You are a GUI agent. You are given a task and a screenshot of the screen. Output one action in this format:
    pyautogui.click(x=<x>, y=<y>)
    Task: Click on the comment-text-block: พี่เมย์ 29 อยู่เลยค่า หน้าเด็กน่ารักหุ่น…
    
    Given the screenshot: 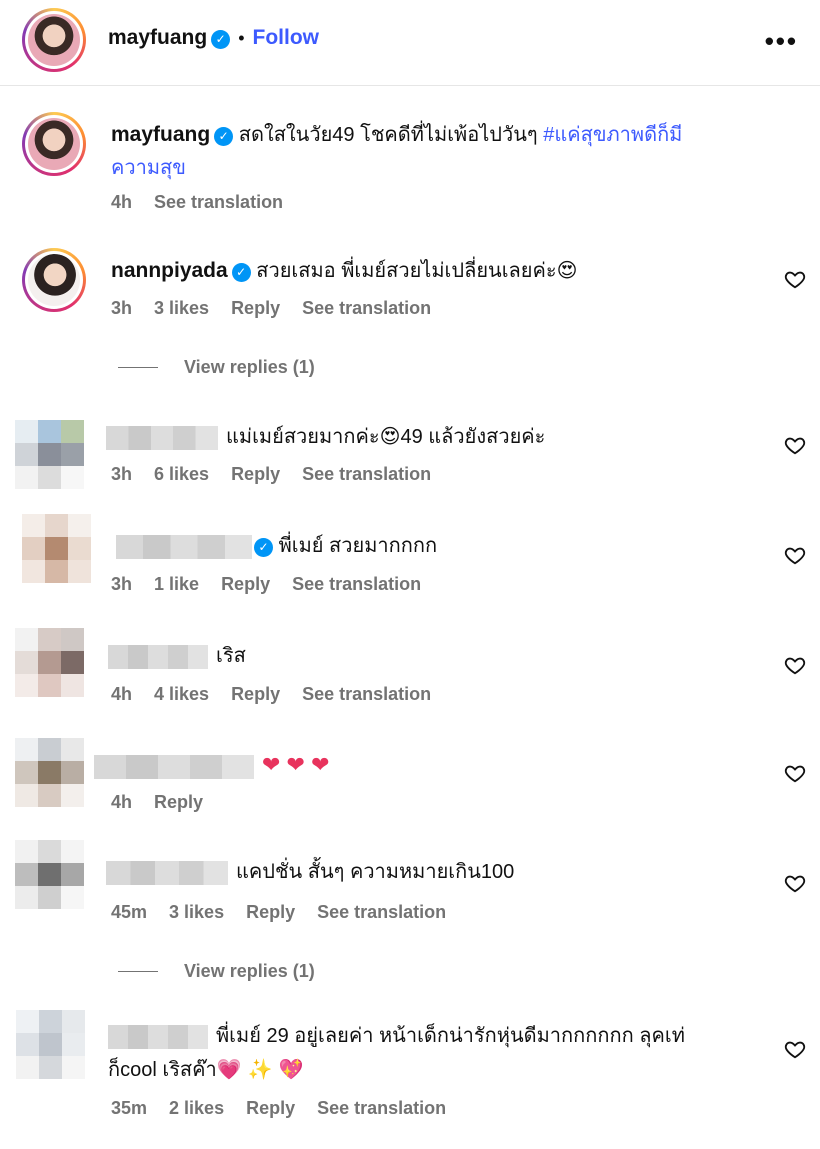 What is the action you would take?
    pyautogui.click(x=433, y=1053)
    